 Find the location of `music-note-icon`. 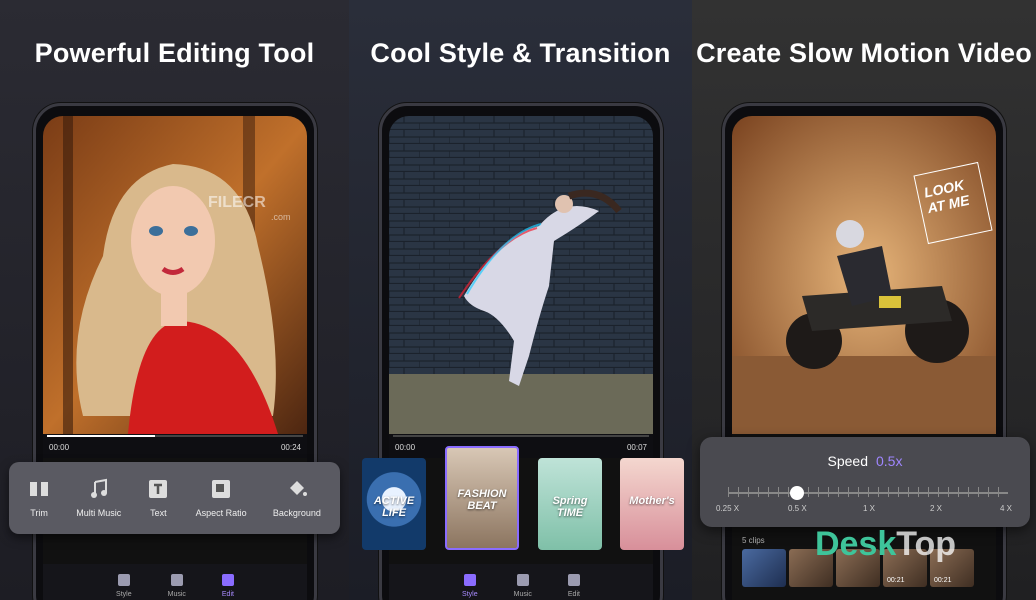

music-note-icon is located at coordinates (98, 488).